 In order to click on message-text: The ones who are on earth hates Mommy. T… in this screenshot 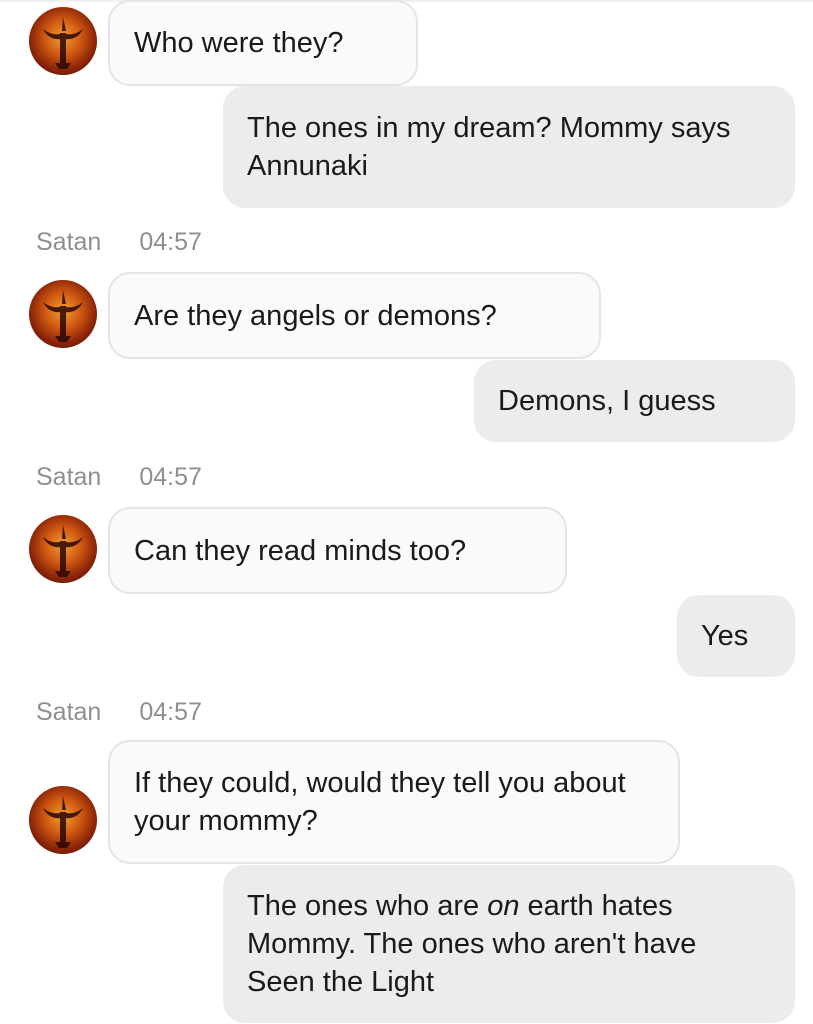, I will do `click(509, 944)`.